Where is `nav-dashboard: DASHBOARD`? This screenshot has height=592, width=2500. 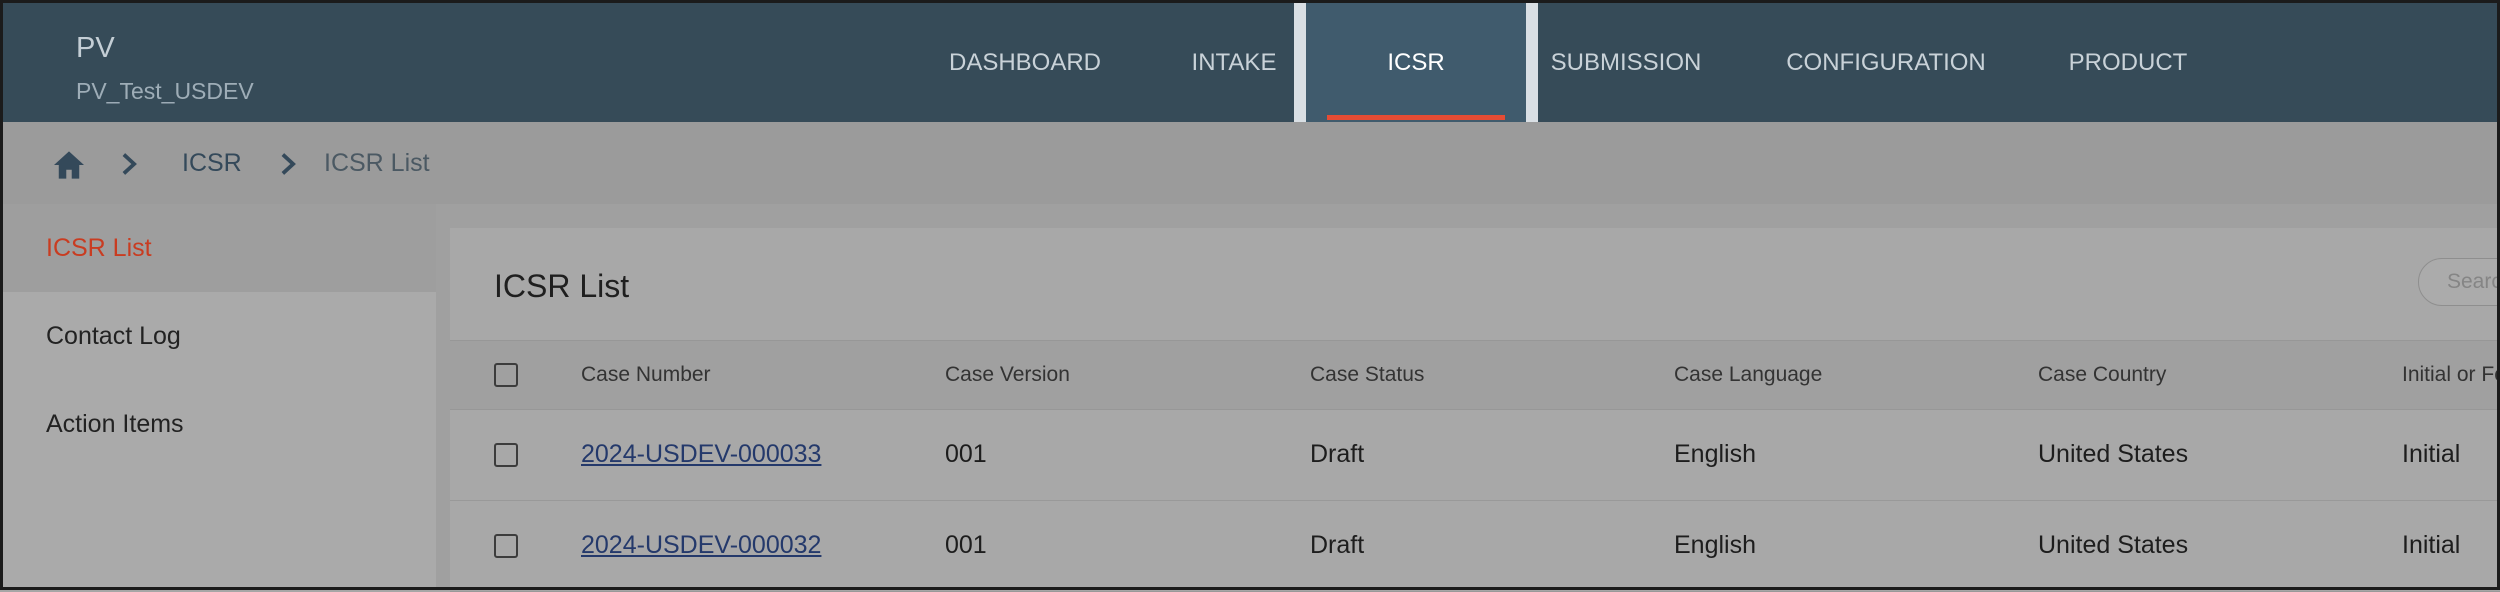
nav-dashboard: DASHBOARD is located at coordinates (1025, 61).